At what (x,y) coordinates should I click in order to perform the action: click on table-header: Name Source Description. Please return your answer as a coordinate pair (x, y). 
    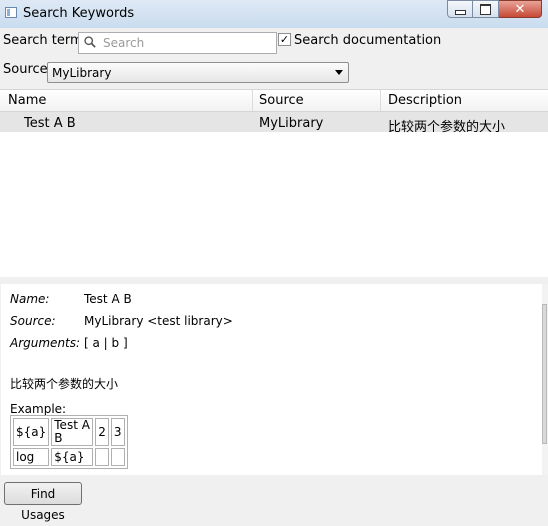
    Looking at the image, I should click on (274, 101).